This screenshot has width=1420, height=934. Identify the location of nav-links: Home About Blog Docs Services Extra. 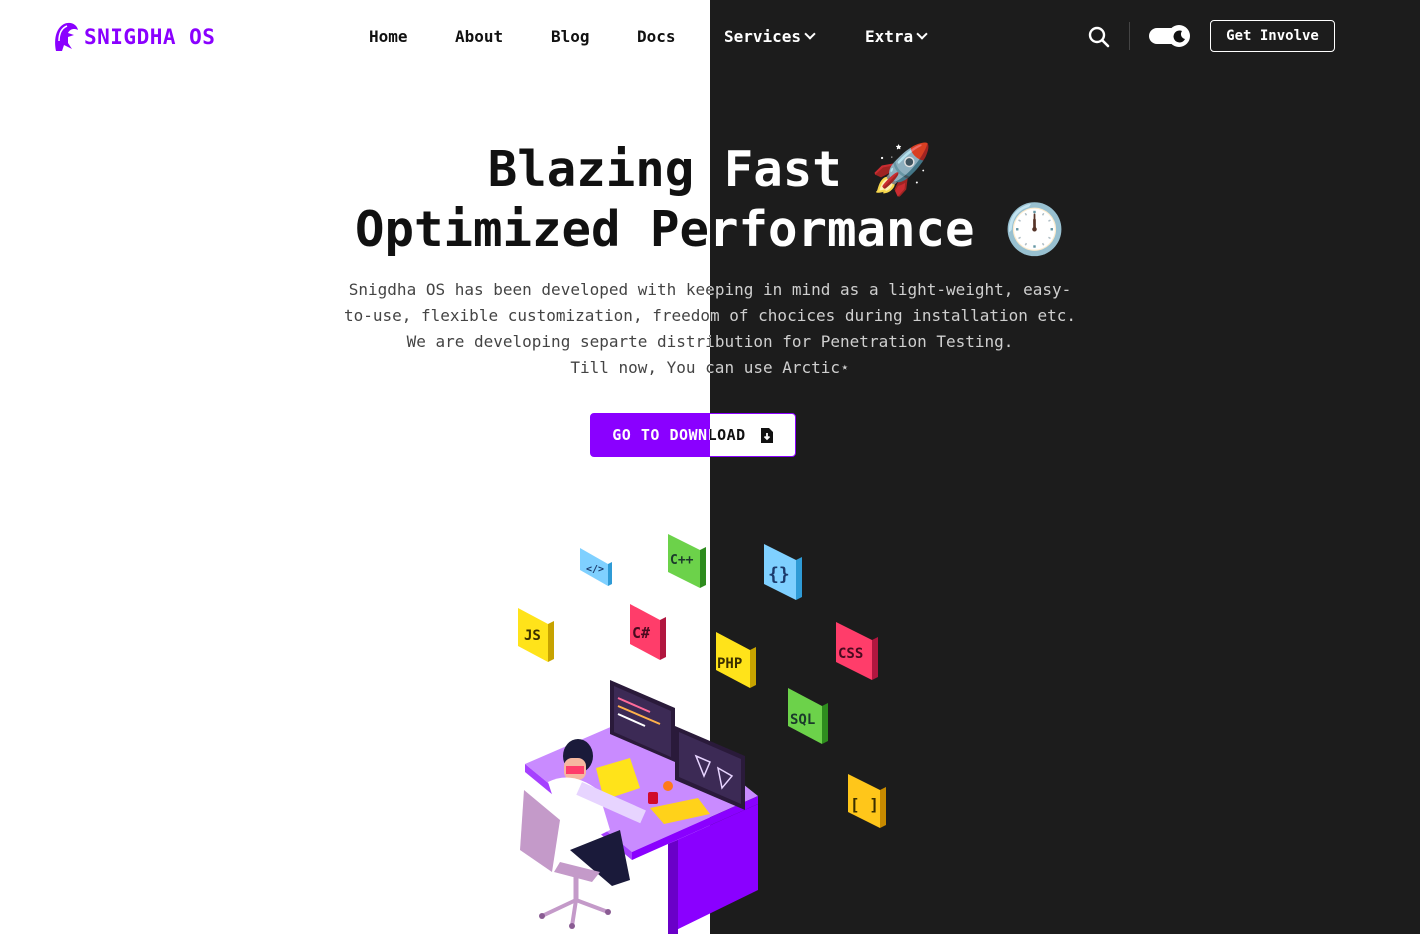
(710, 37).